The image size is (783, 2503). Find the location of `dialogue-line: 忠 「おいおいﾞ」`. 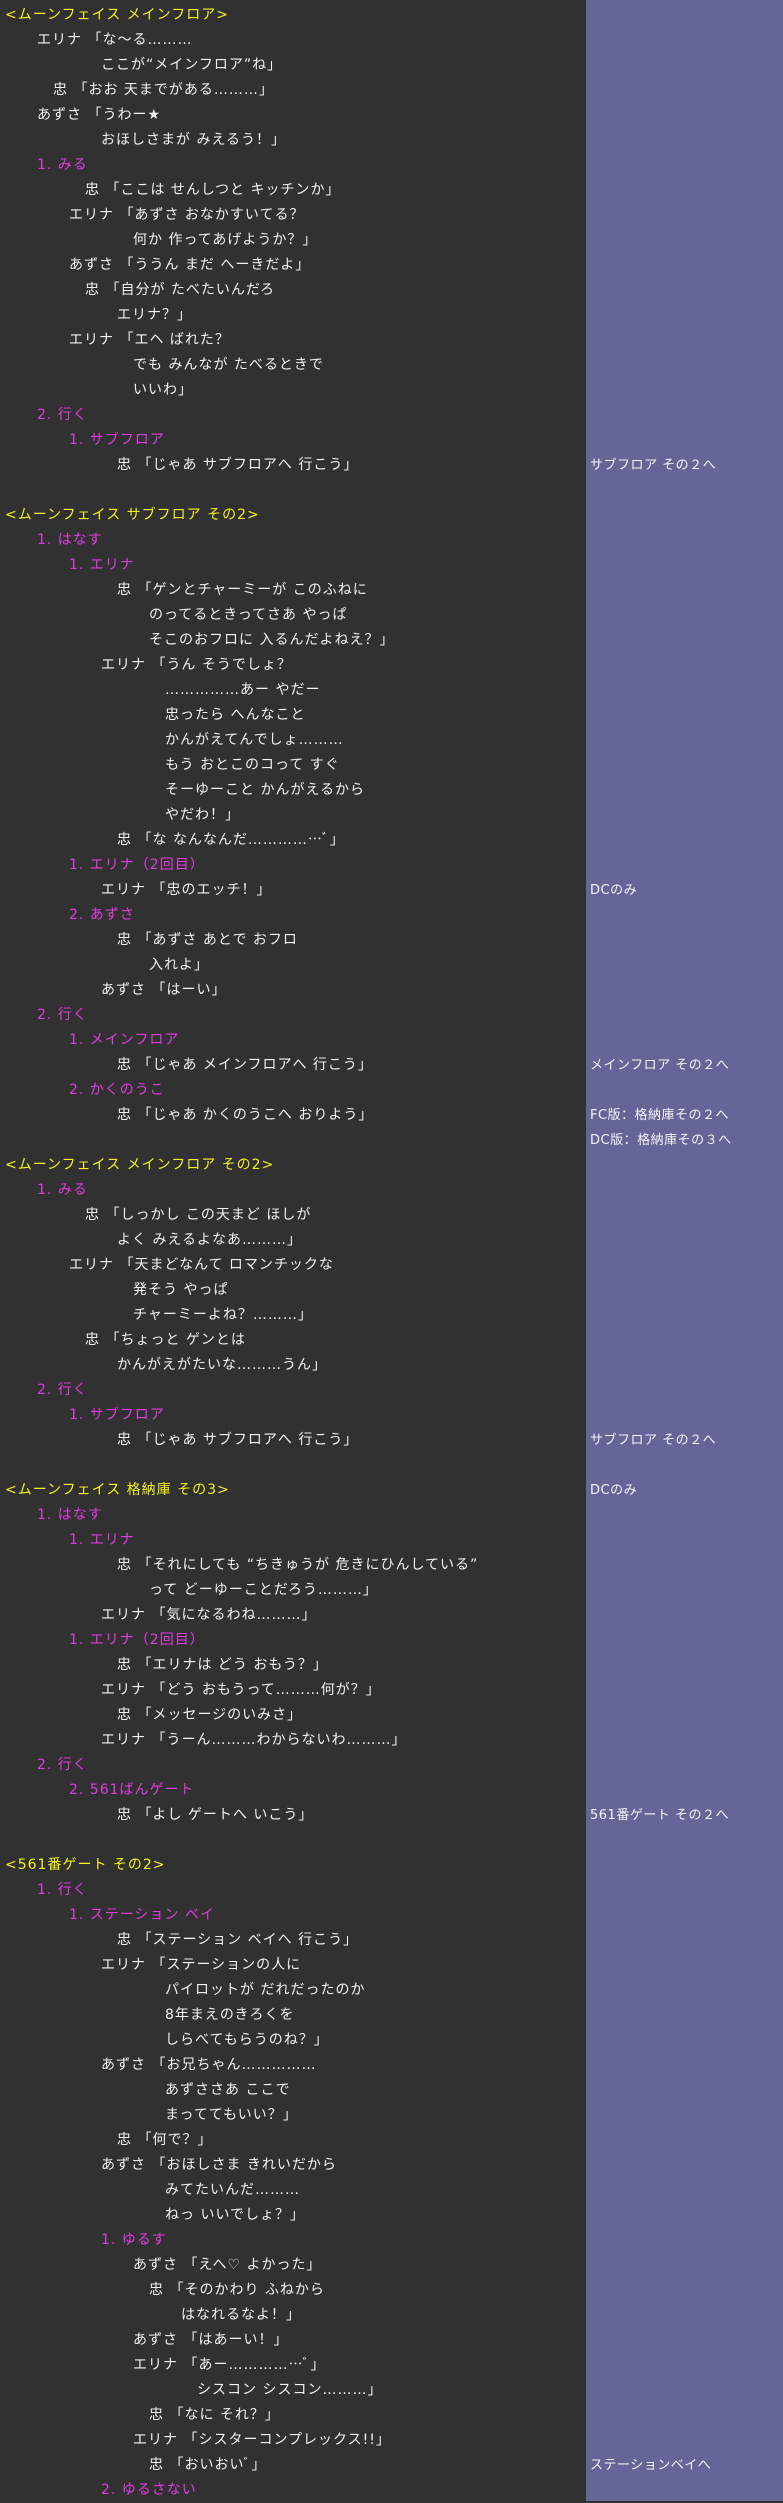

dialogue-line: 忠 「おいおいﾞ」 is located at coordinates (208, 2465).